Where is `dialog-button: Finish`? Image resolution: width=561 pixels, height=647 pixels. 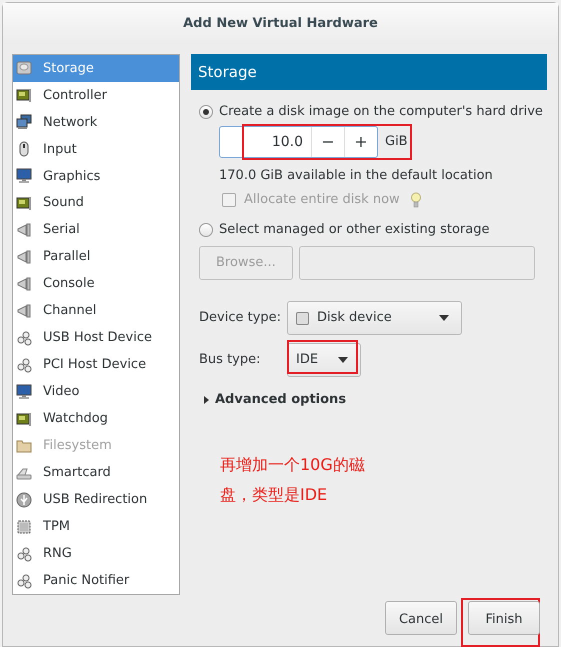
dialog-button: Finish is located at coordinates (504, 618).